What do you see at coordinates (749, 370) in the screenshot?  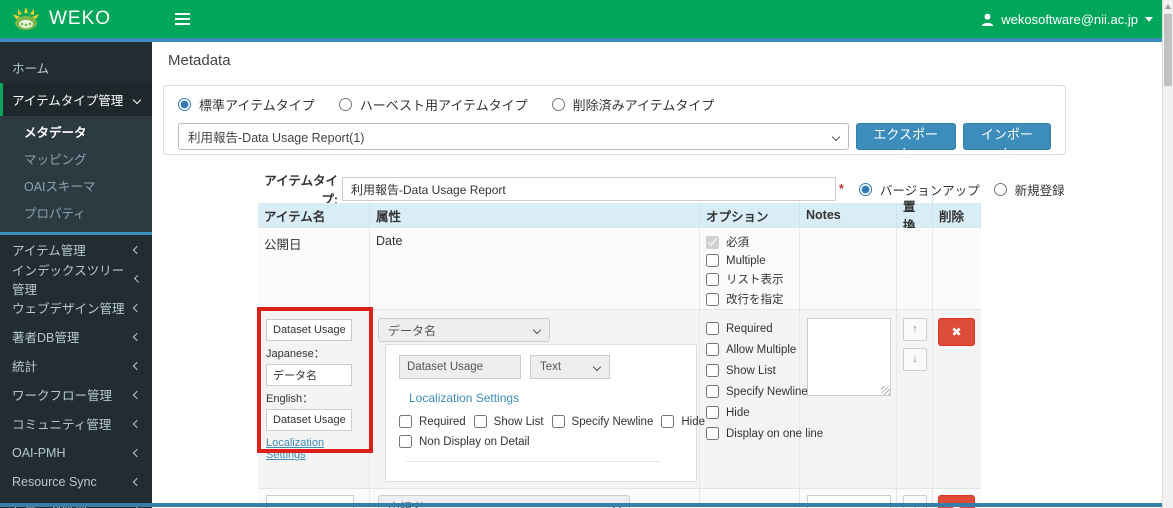 I see `show-list-checkbox-row: Show List` at bounding box center [749, 370].